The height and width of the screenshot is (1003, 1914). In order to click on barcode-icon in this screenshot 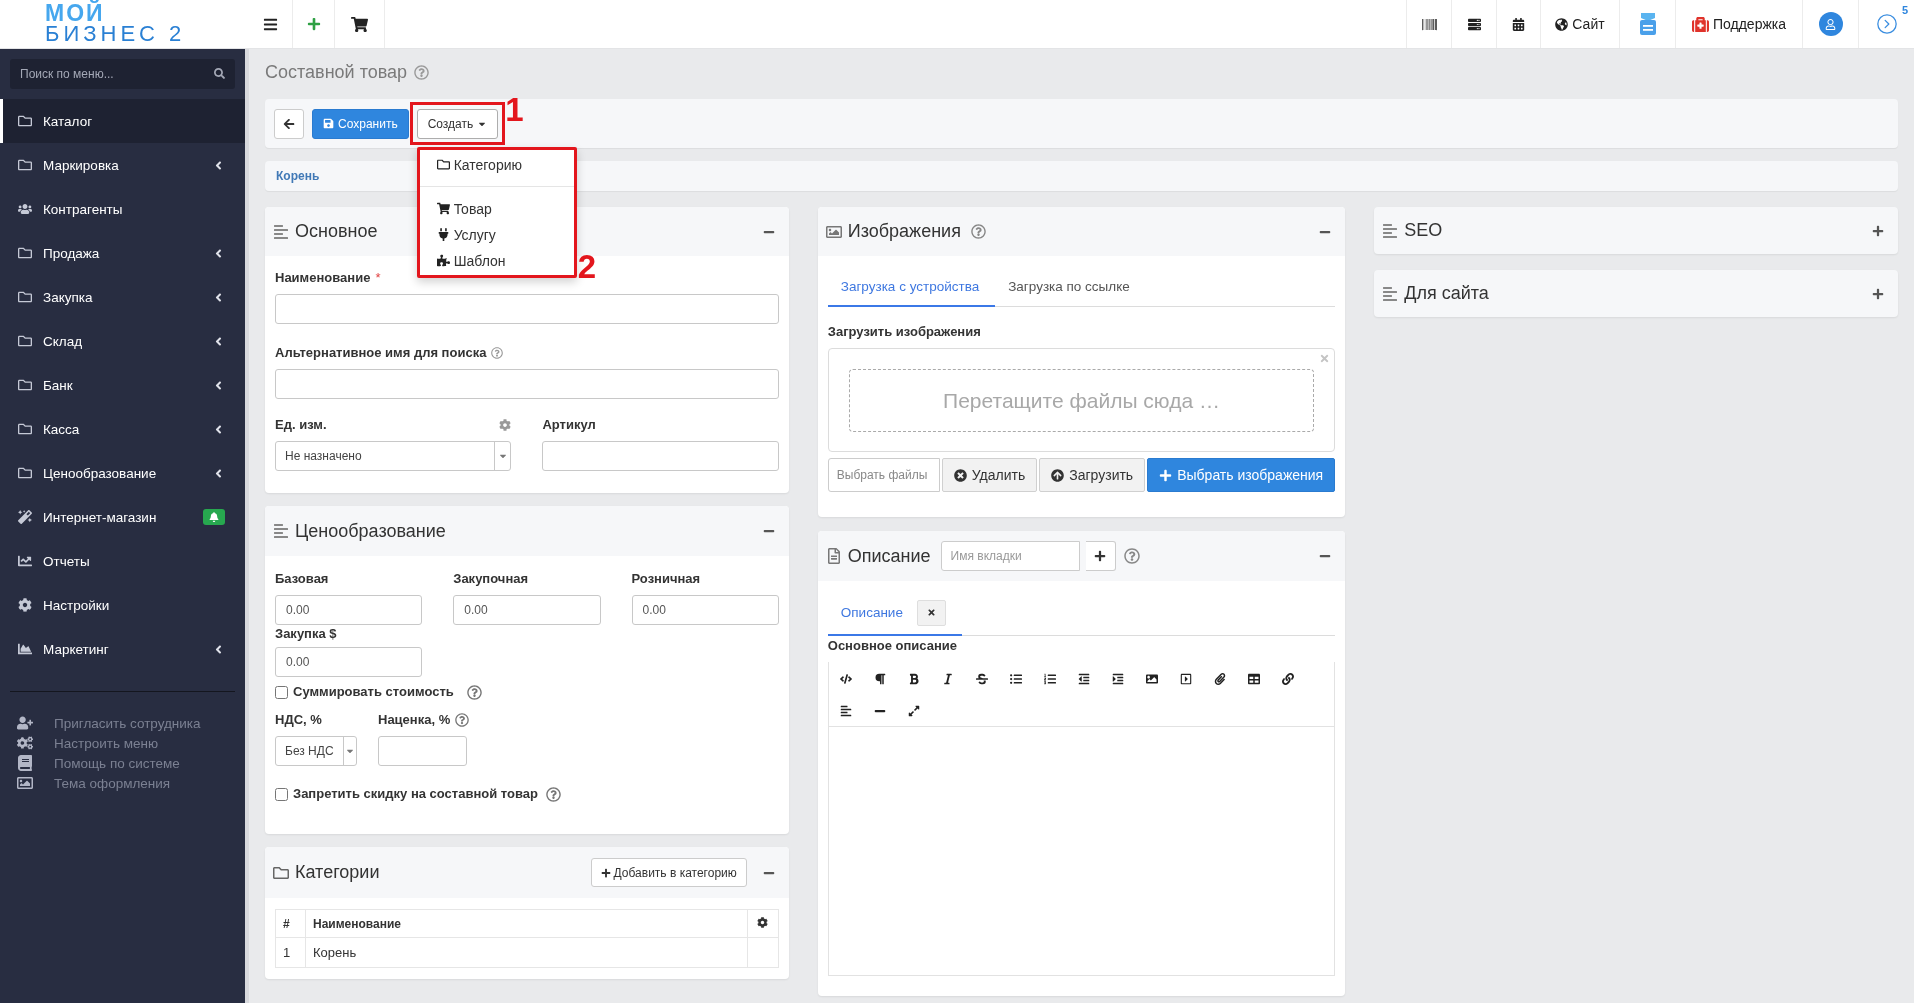, I will do `click(1429, 24)`.